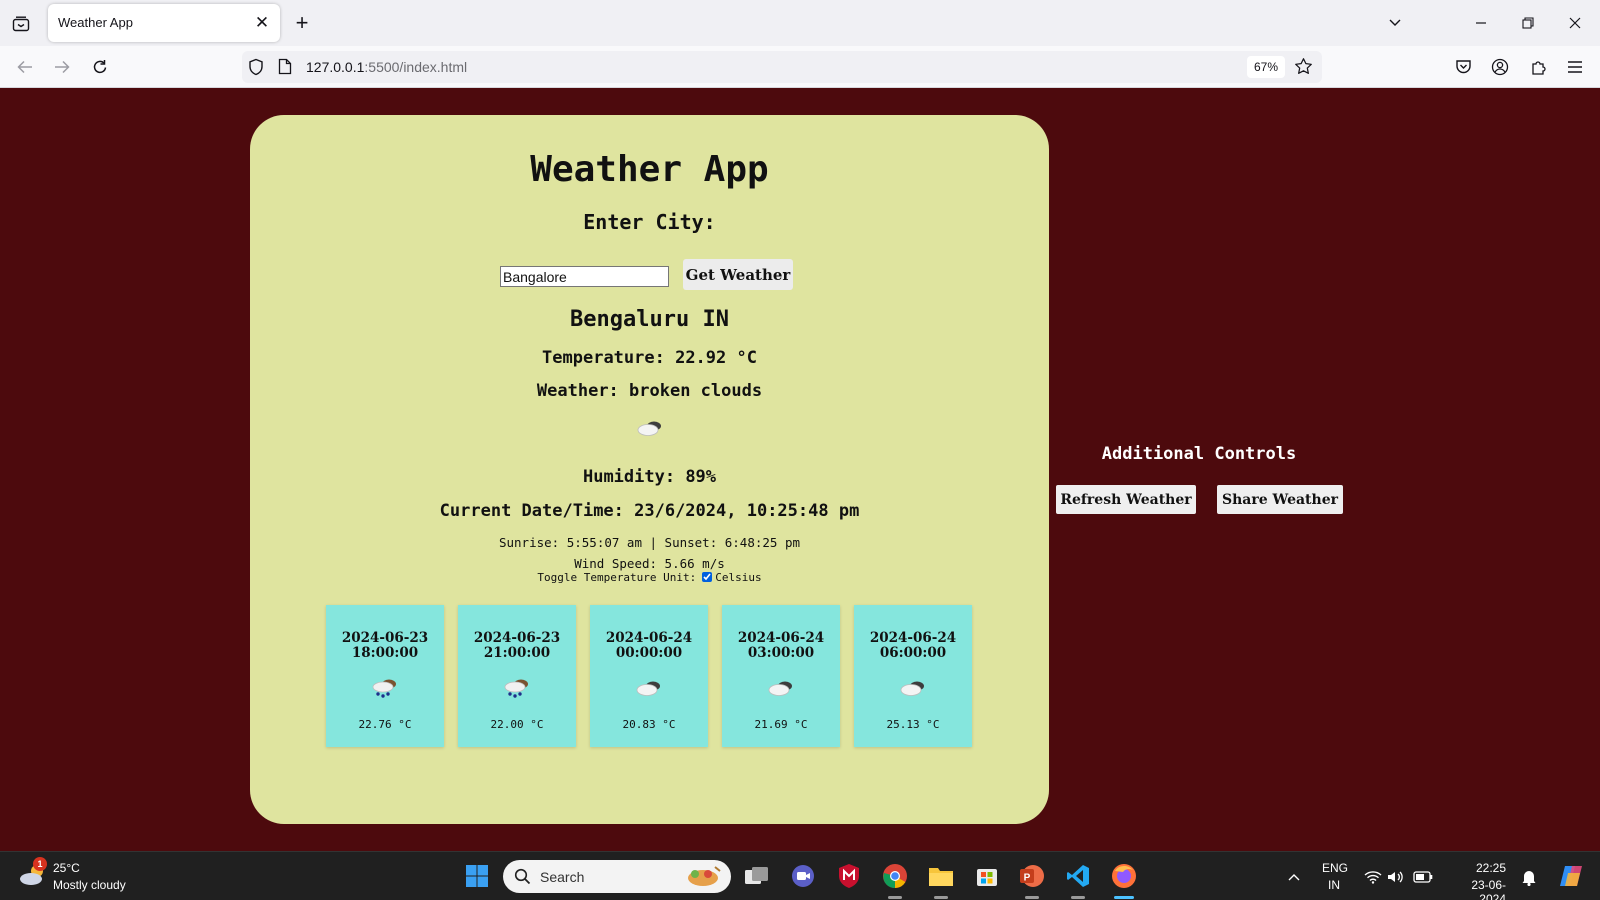  I want to click on notification-bell-icon, so click(1529, 877).